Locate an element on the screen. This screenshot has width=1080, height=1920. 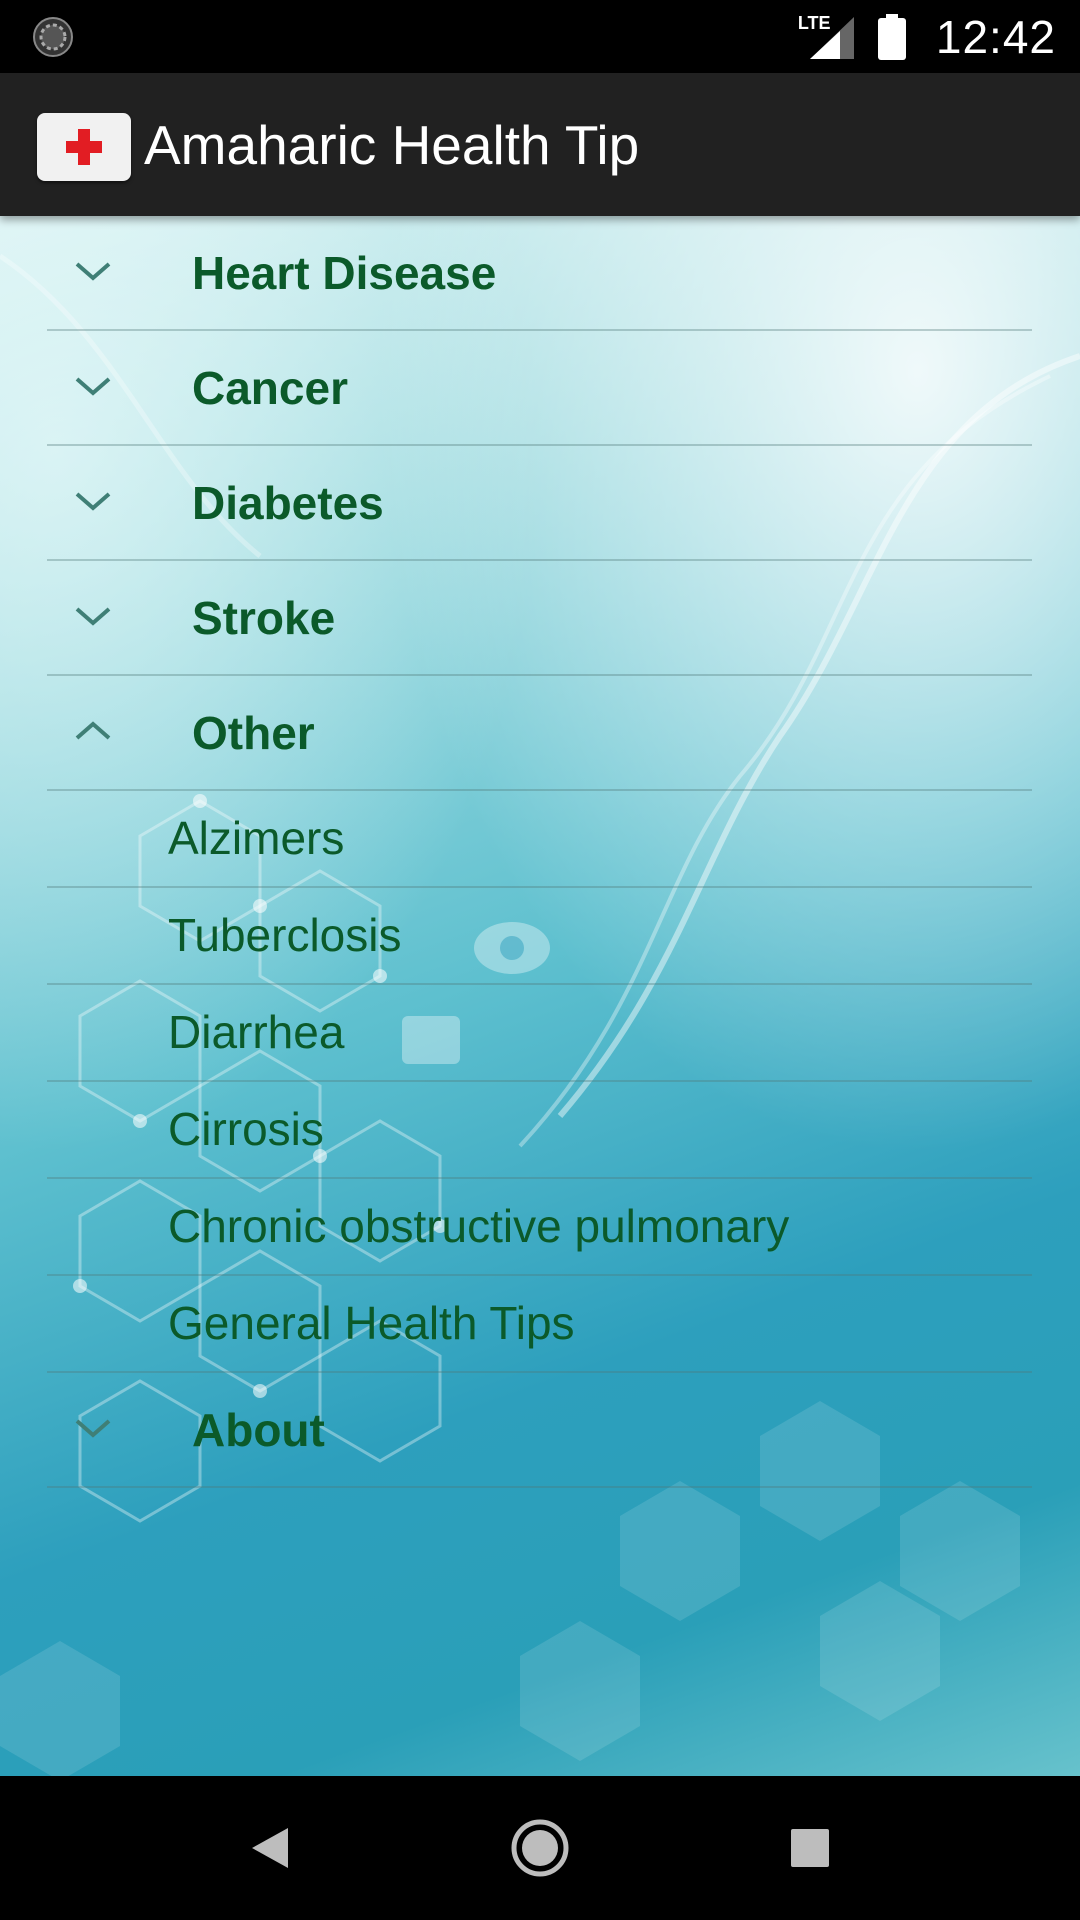
child-item-copd: Chronic obstructive pulmonary is located at coordinates (539, 1227).